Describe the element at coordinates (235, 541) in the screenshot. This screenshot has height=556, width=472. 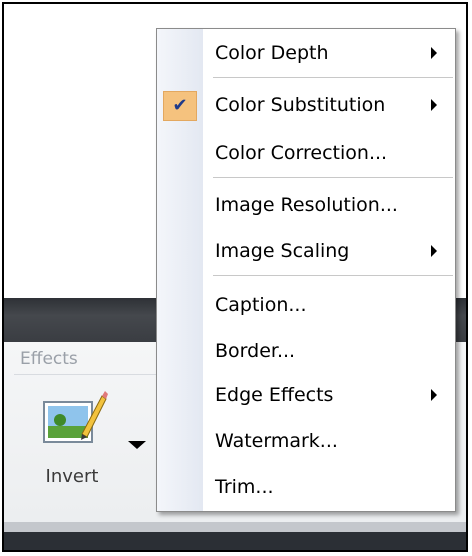
I see `bottom-bar` at that location.